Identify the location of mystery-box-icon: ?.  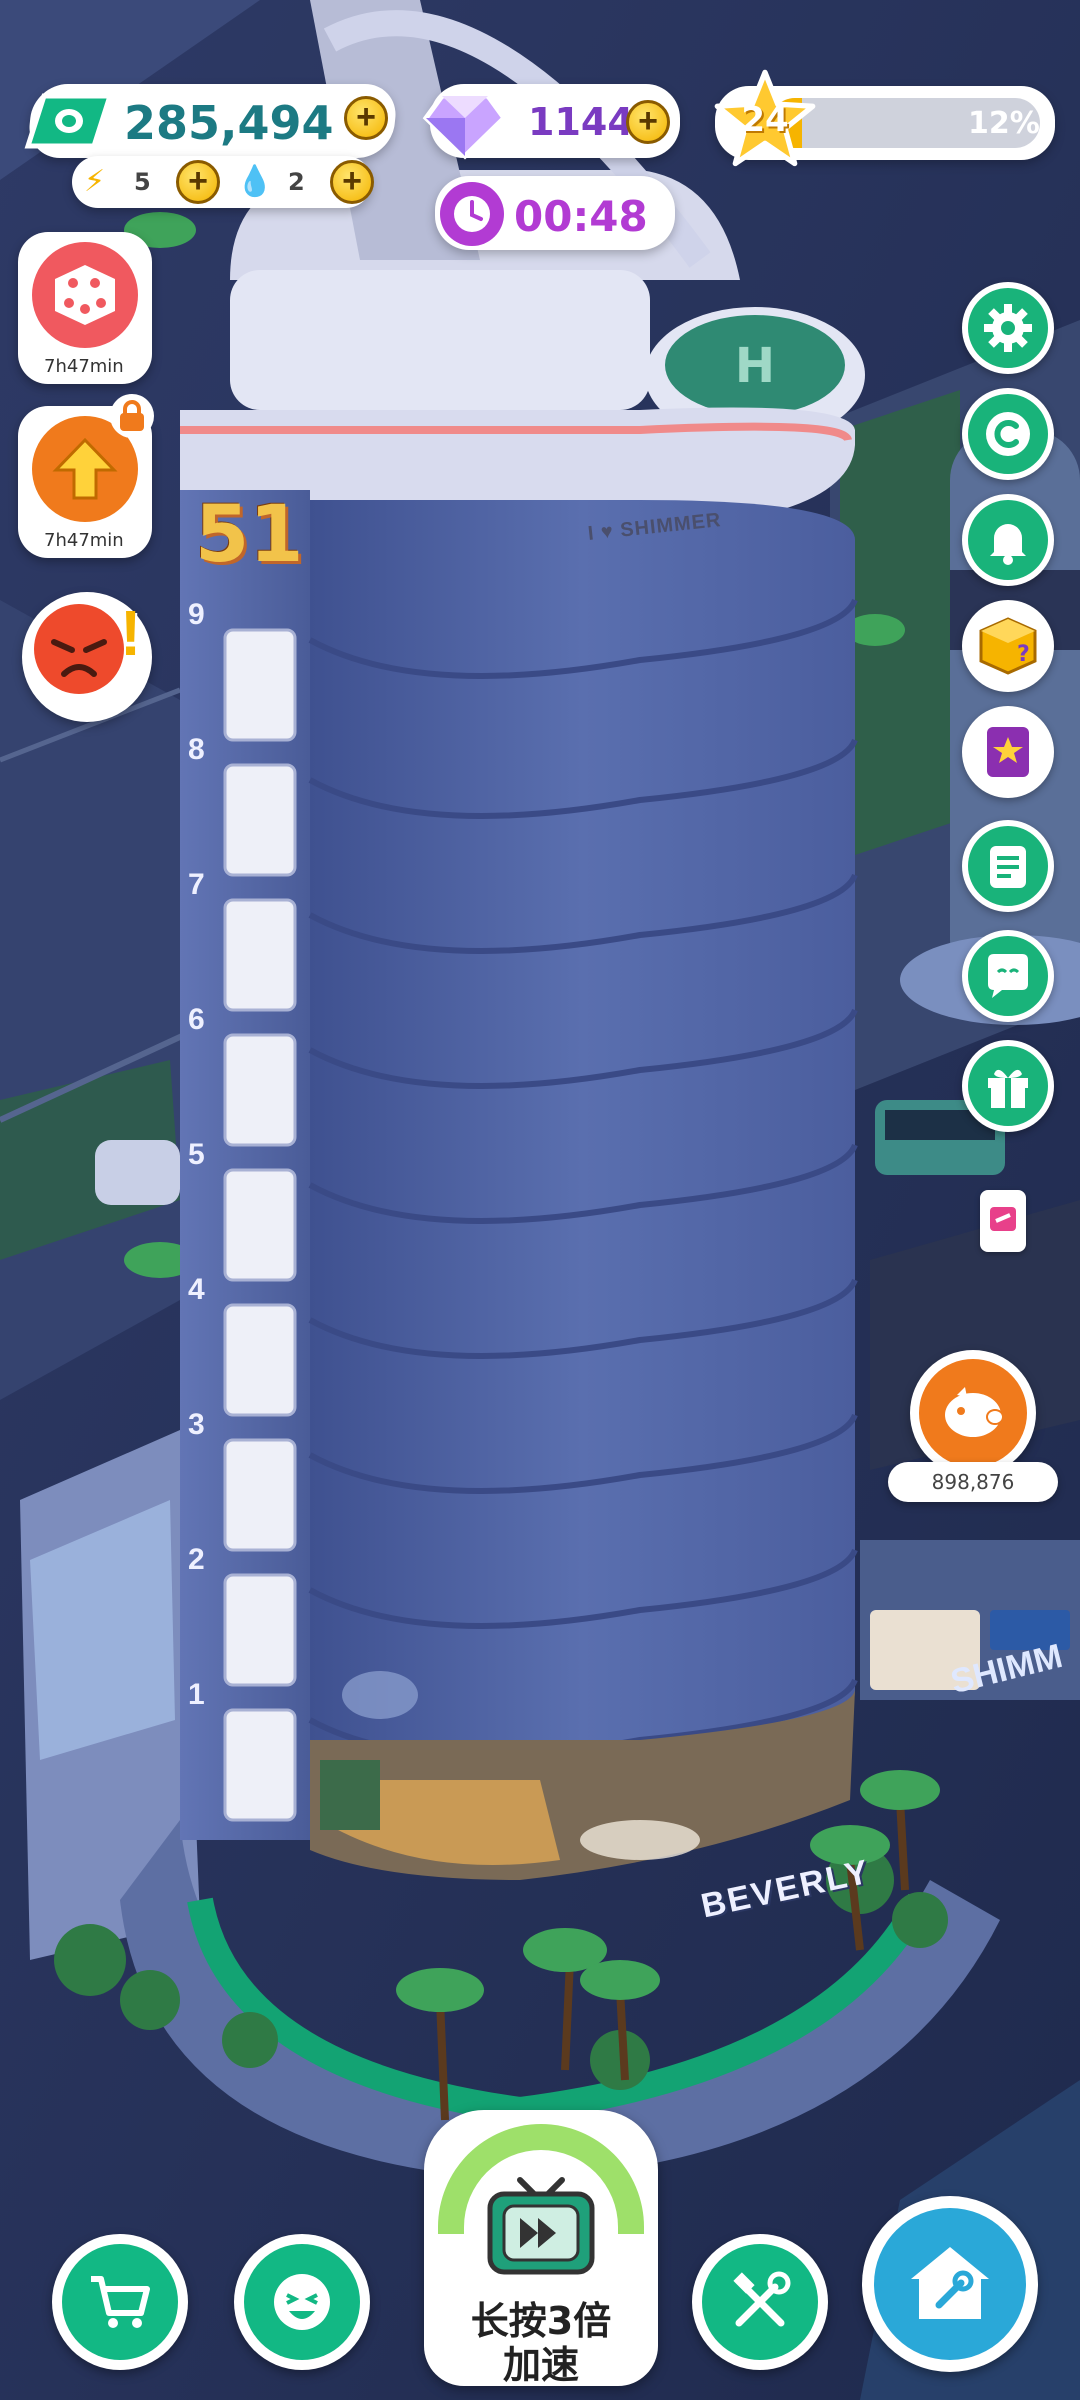
(1008, 646).